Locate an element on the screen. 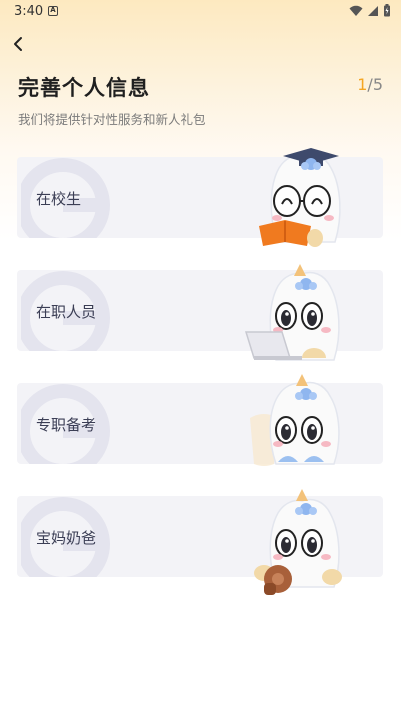  worker-mascot-icon is located at coordinates (292, 312).